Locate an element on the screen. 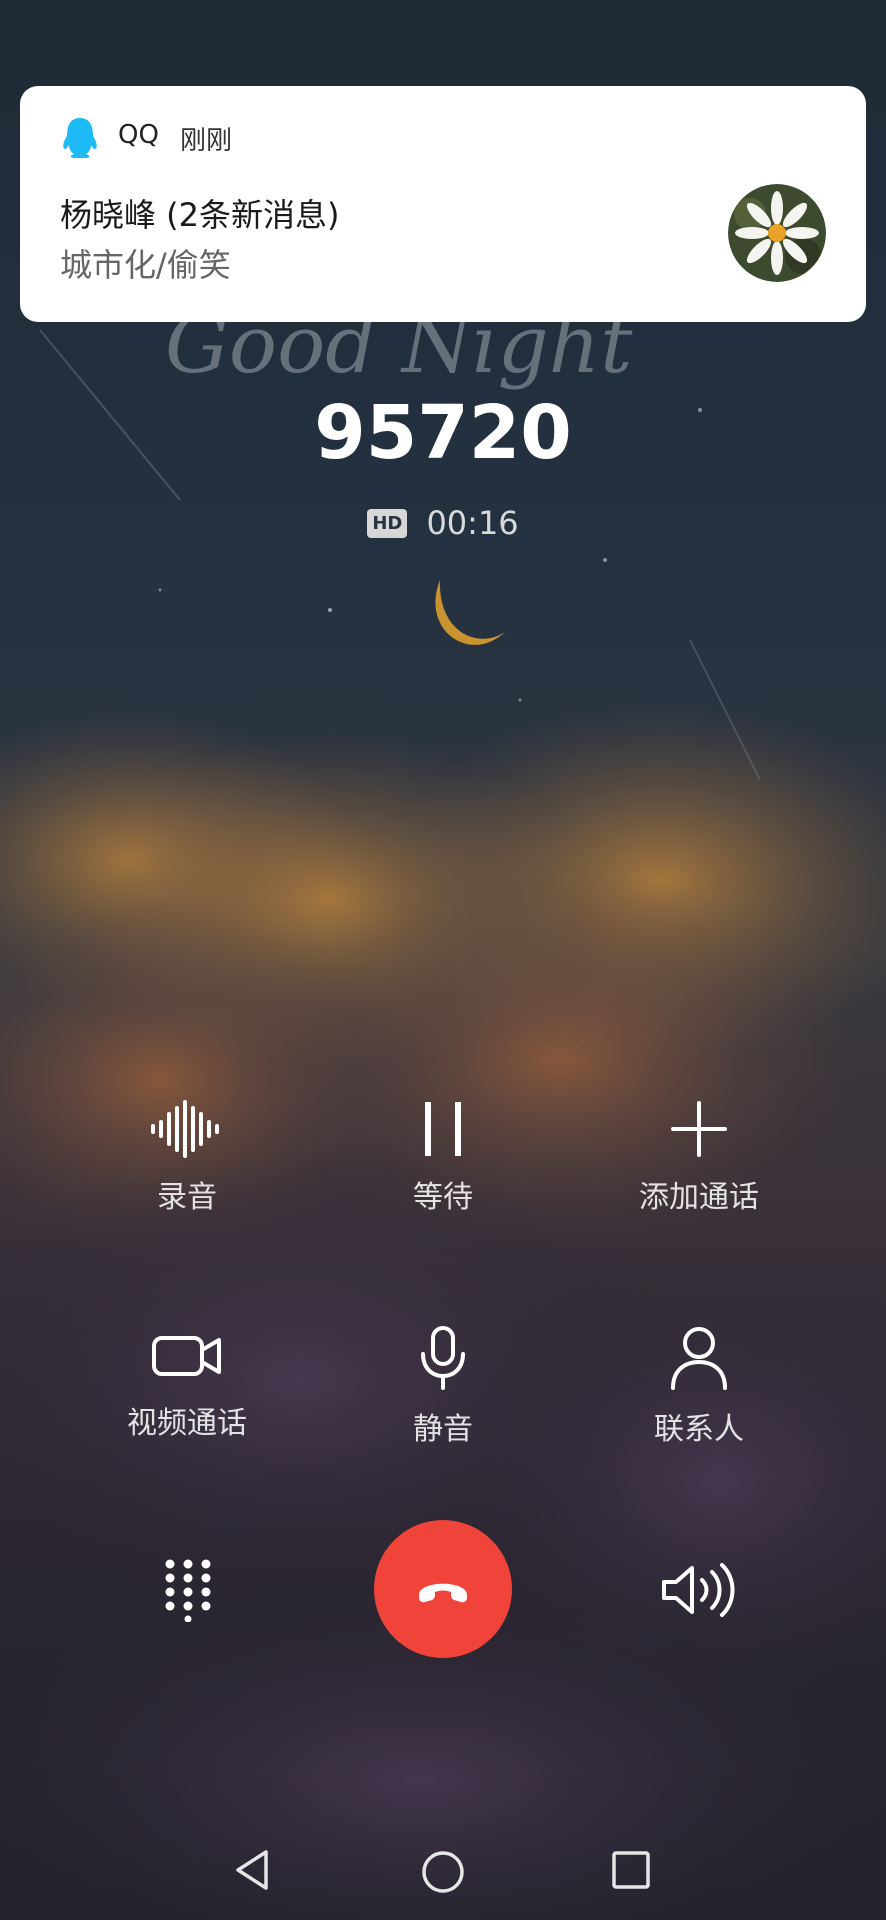 The height and width of the screenshot is (1920, 886). pause-icon is located at coordinates (443, 1129).